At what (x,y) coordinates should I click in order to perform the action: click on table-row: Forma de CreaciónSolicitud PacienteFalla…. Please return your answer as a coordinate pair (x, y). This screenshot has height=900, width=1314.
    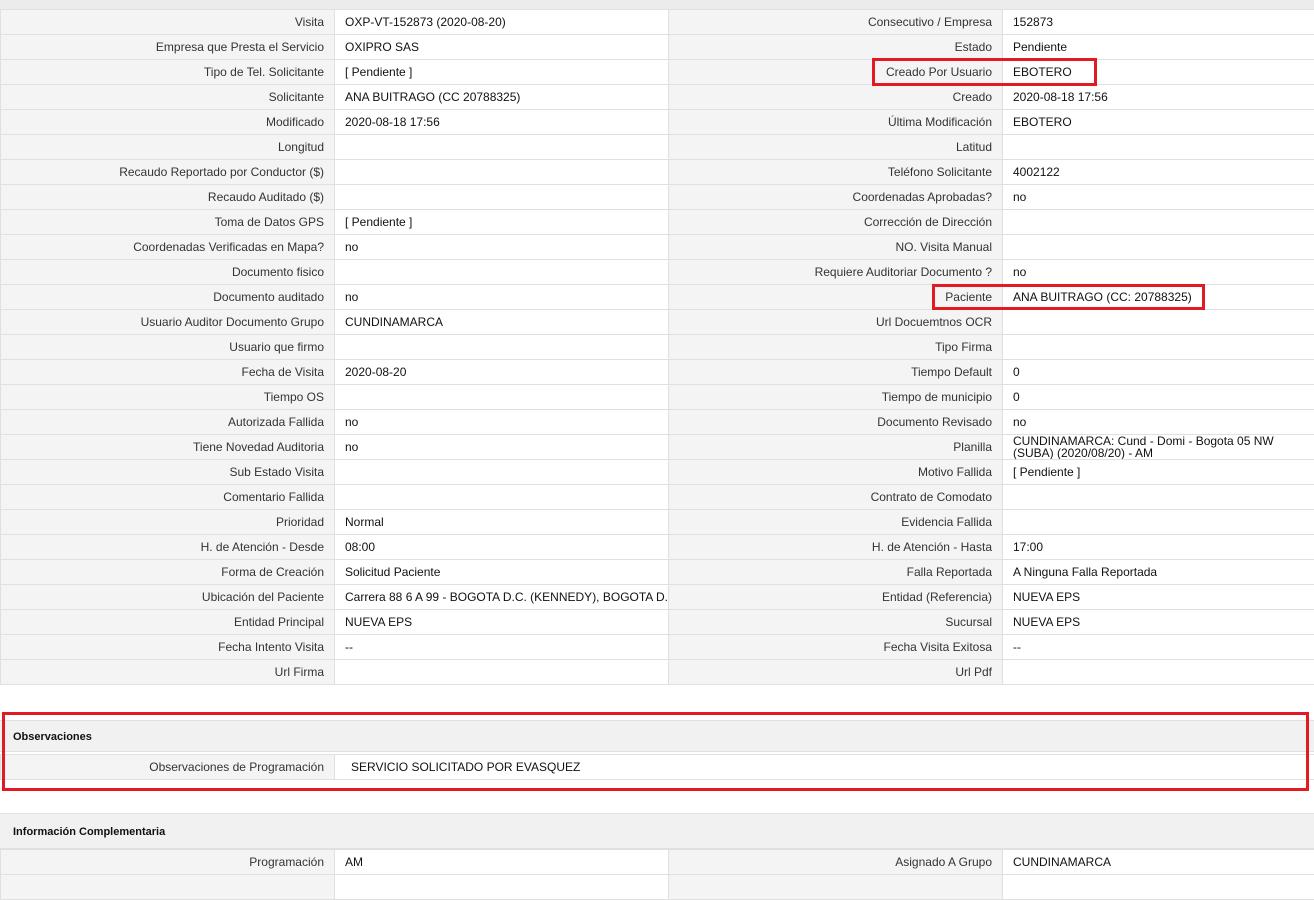
    Looking at the image, I should click on (657, 572).